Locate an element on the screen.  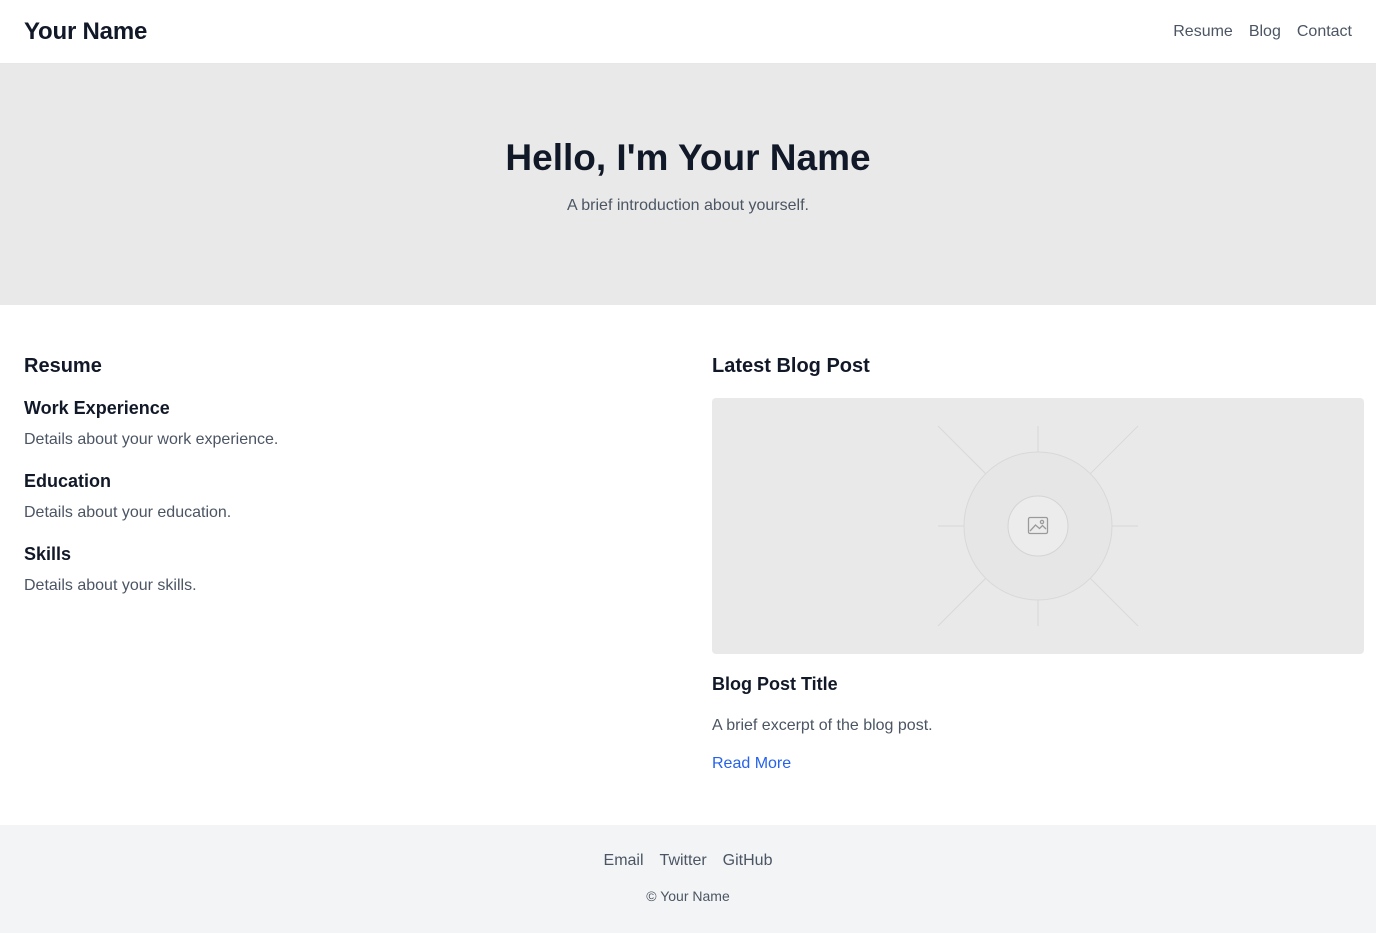
footer-link-twitter: Twitter is located at coordinates (683, 861).